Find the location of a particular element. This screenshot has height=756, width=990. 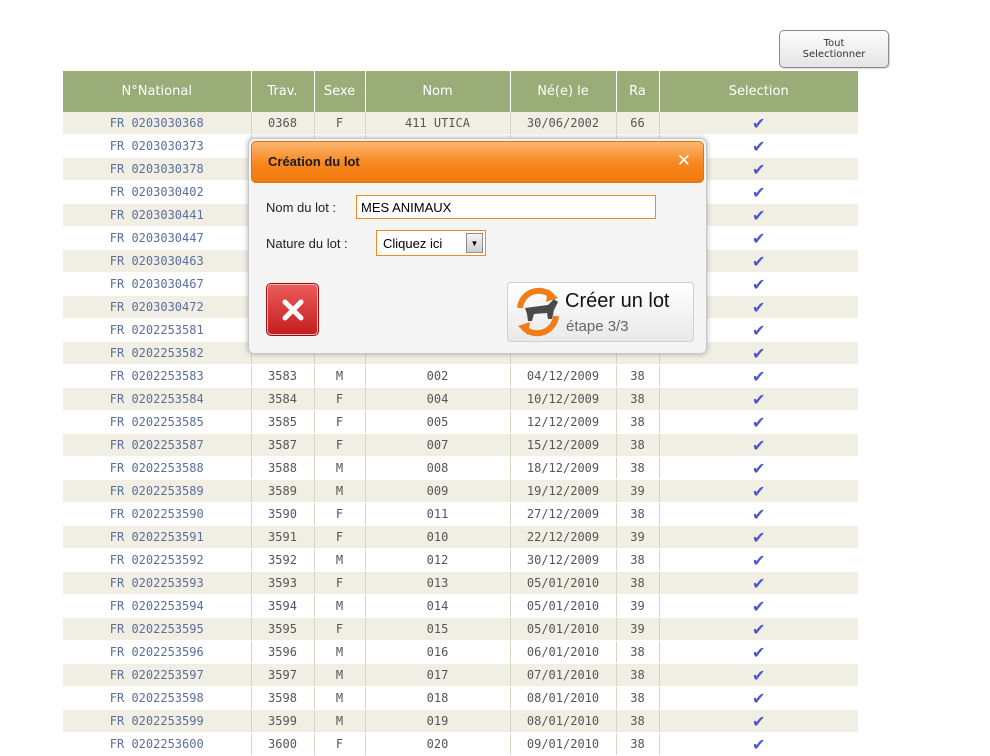

cell-national-id: FR 0203030472 is located at coordinates (157, 307).